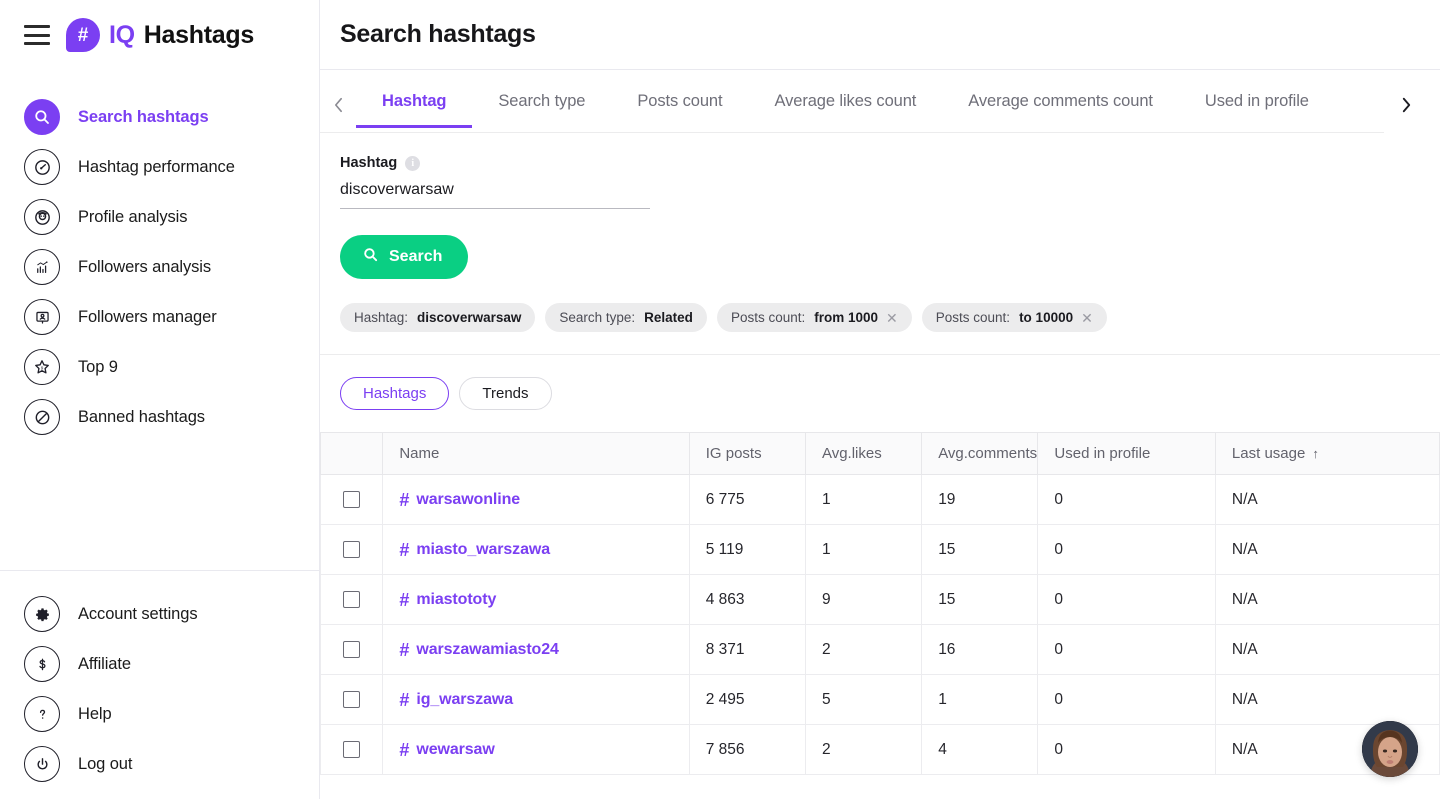  What do you see at coordinates (880, 35) in the screenshot?
I see `page-header: Search hashtags` at bounding box center [880, 35].